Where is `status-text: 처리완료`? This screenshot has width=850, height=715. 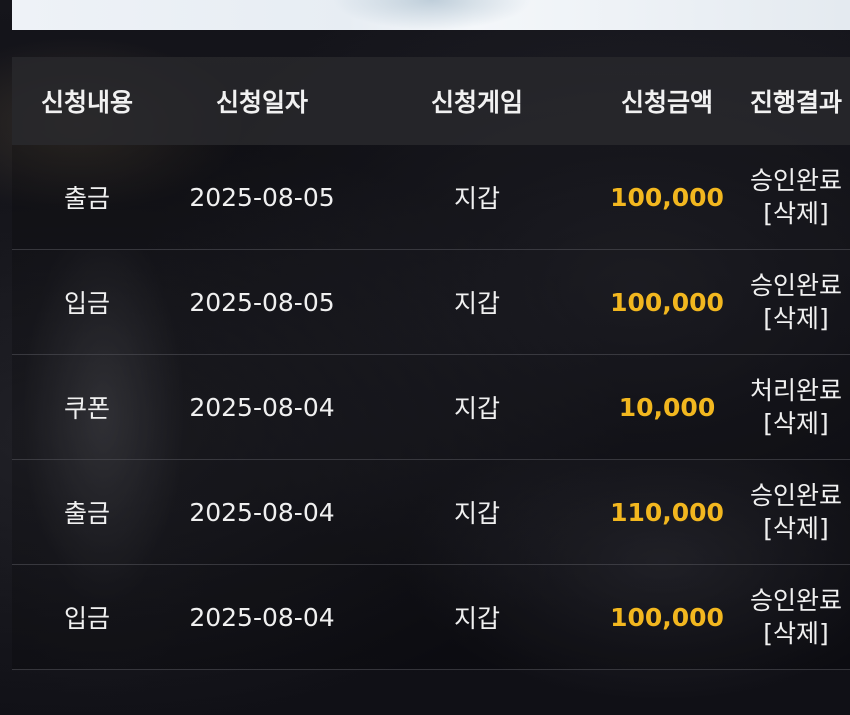
status-text: 처리완료 is located at coordinates (795, 390).